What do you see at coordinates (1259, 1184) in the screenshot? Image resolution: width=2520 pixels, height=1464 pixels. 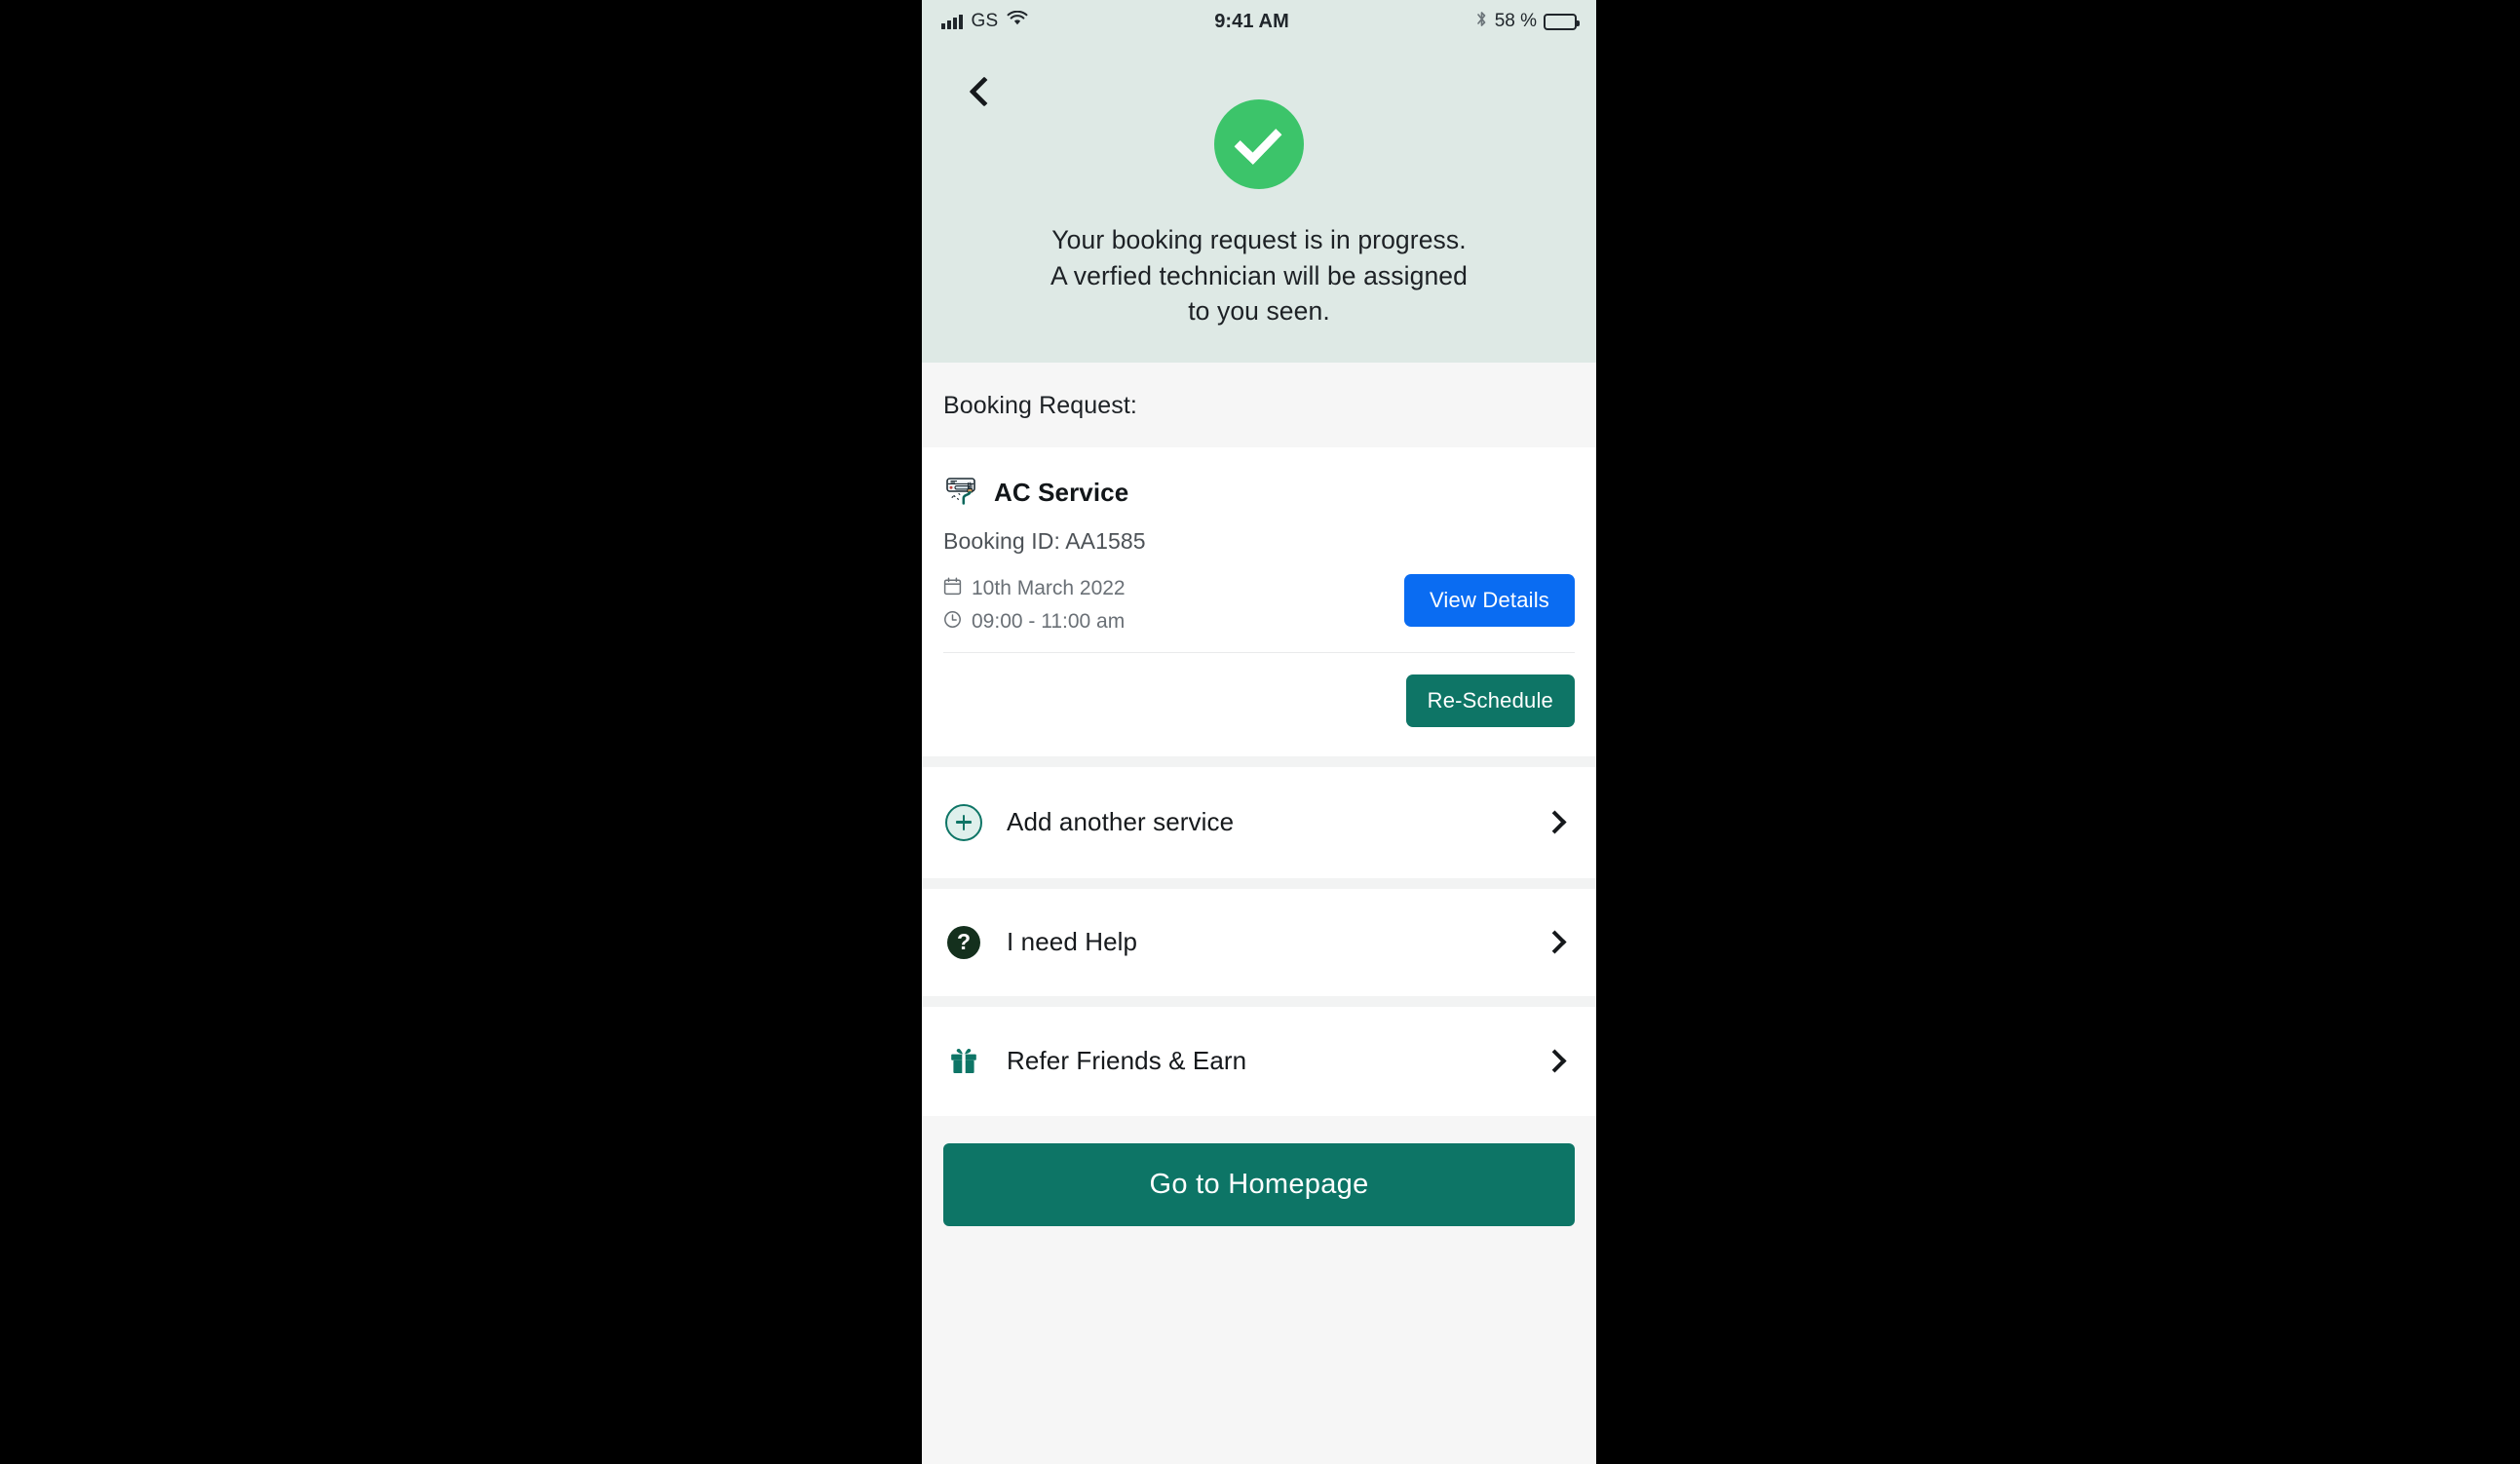 I see `go-to-homepage-button: Go to Homepage` at bounding box center [1259, 1184].